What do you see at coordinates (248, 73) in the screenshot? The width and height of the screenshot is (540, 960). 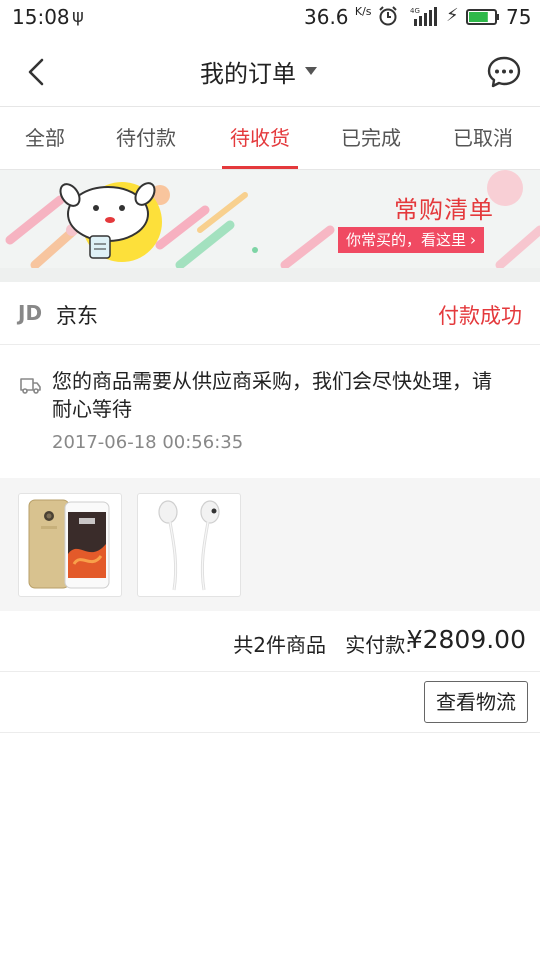 I see `page-title: 我的订单` at bounding box center [248, 73].